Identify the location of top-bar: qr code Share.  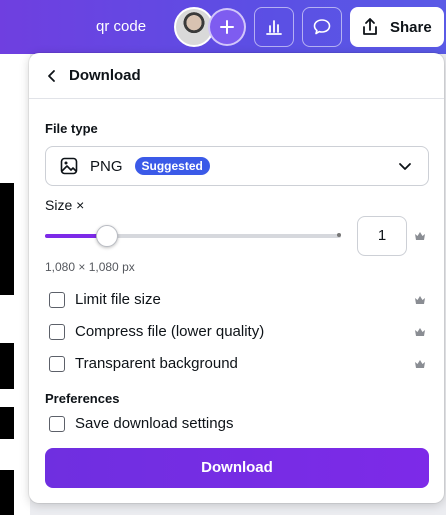
(223, 27).